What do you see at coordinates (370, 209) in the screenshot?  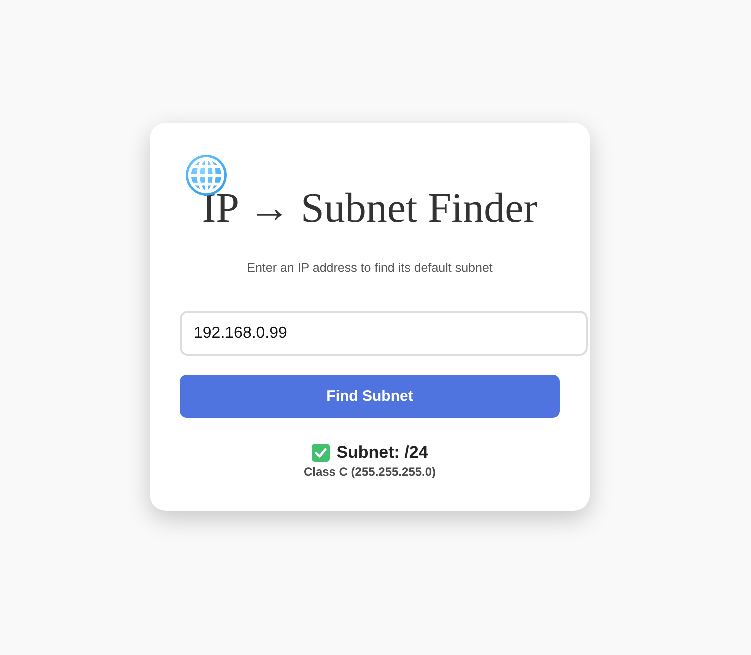 I see `page-title: IP → Subnet Finder` at bounding box center [370, 209].